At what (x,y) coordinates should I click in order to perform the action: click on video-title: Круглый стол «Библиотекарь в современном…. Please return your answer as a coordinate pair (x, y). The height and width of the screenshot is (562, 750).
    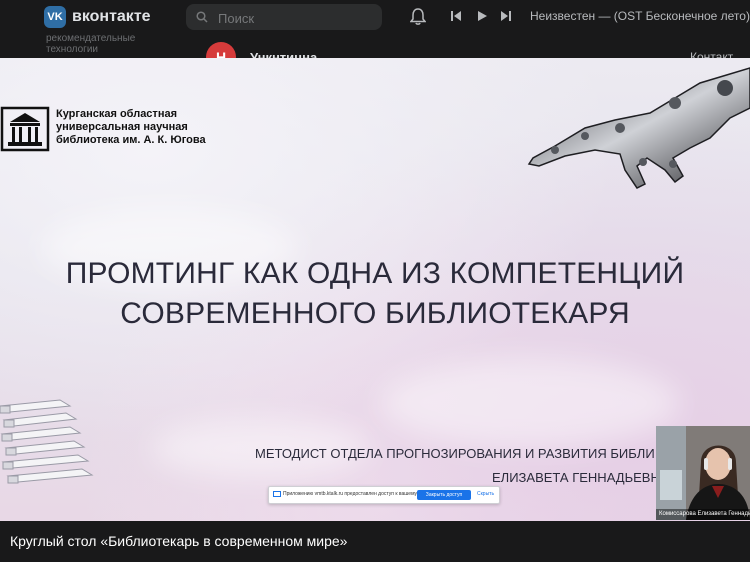
    Looking at the image, I should click on (178, 541).